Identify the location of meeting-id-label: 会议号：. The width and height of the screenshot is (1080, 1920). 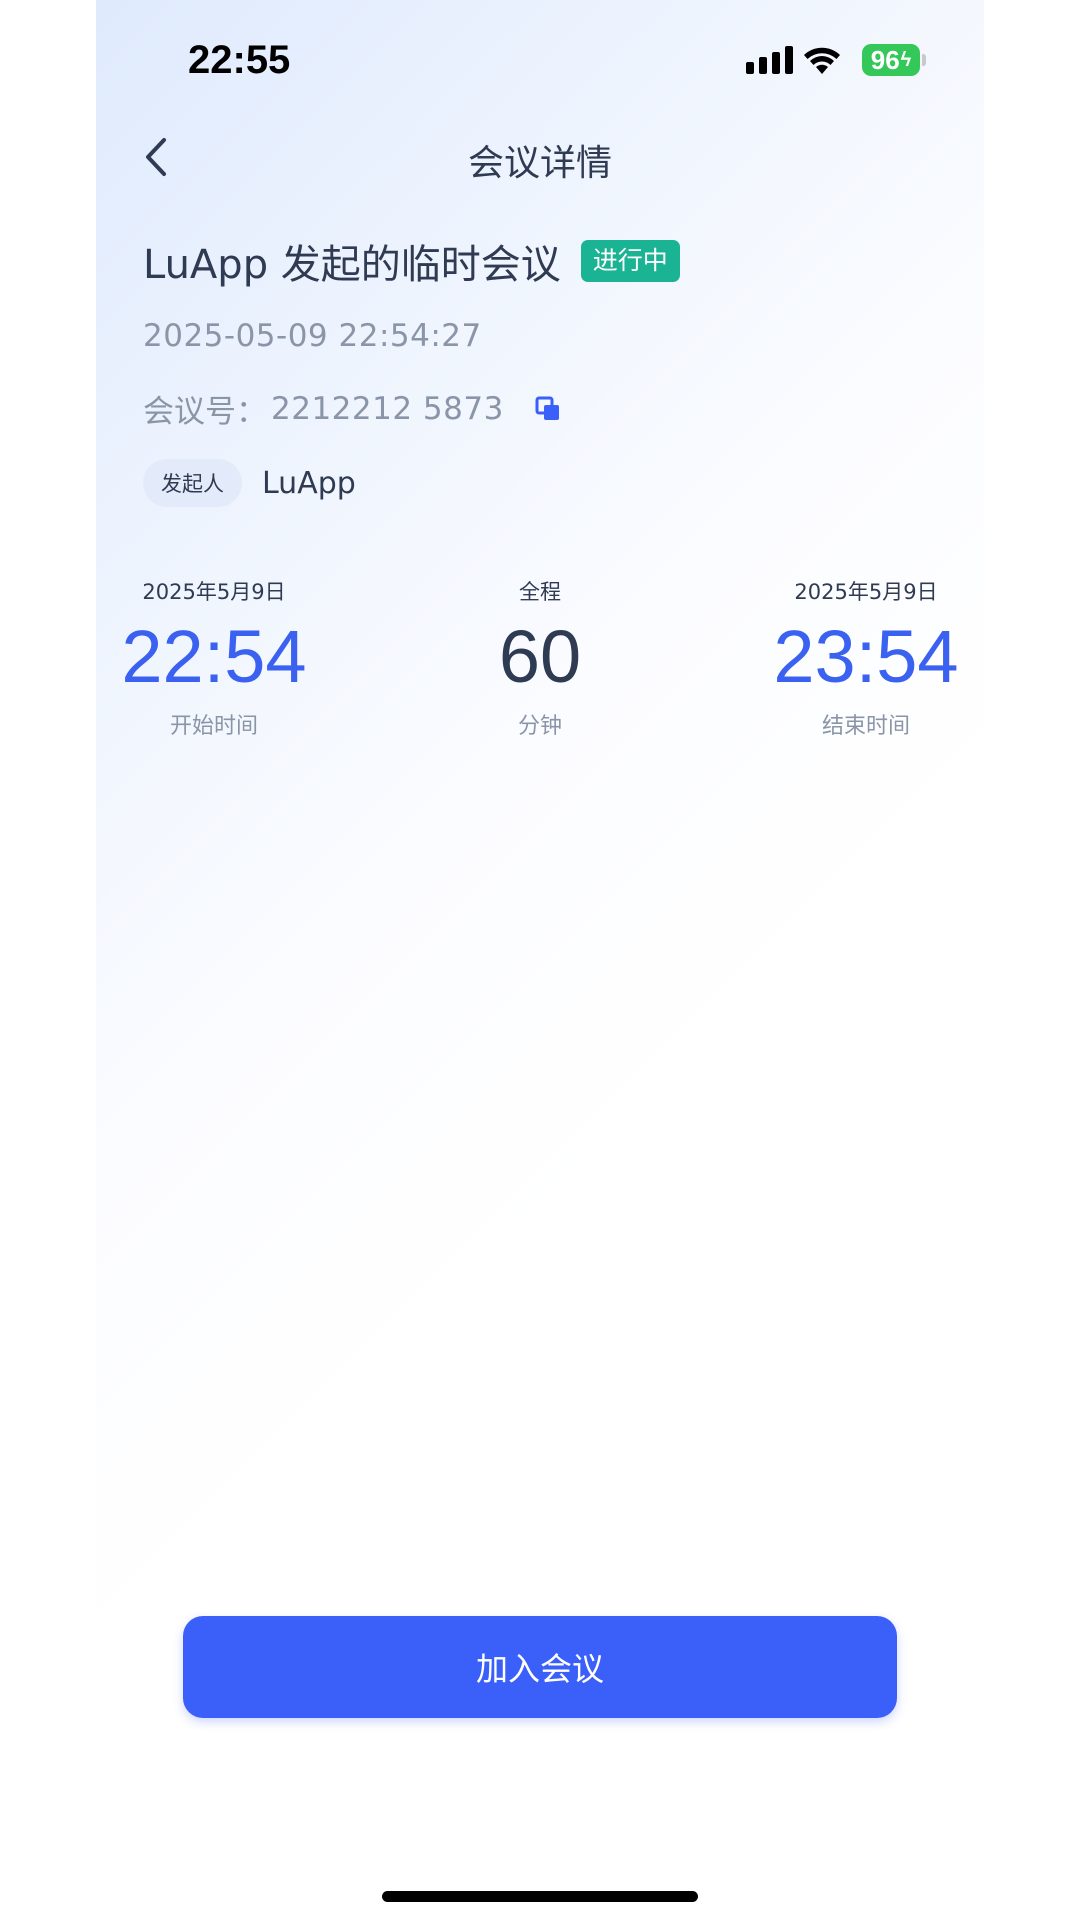
(205, 412).